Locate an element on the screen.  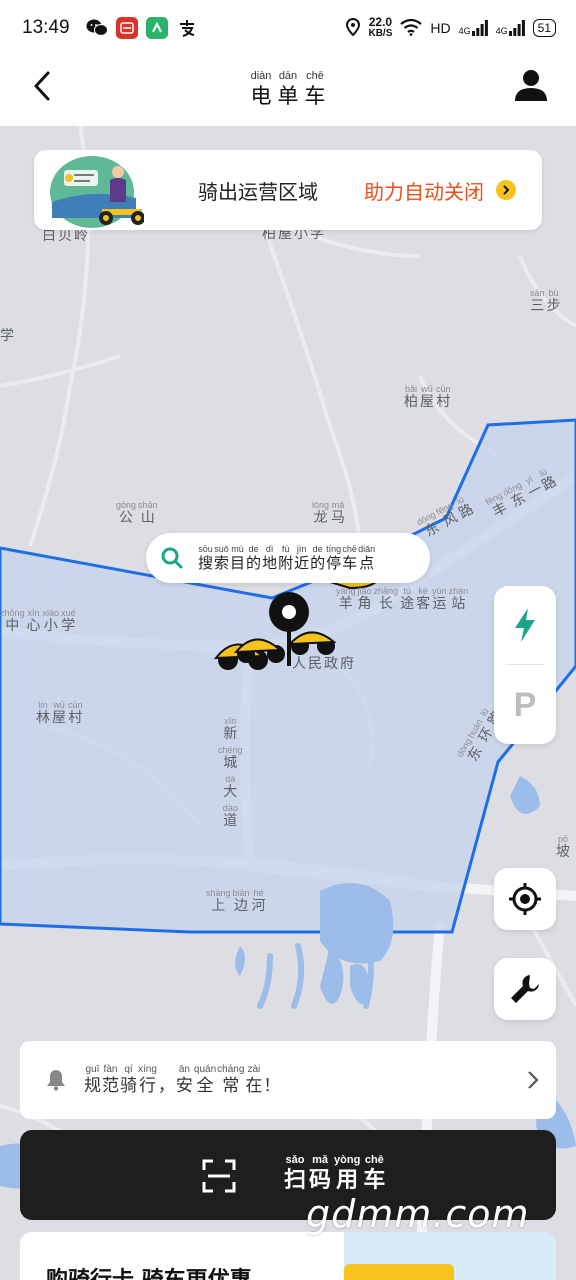
map-label-linwucun: lín 林 wū 屋 cūn 村 is located at coordinates (59, 713).